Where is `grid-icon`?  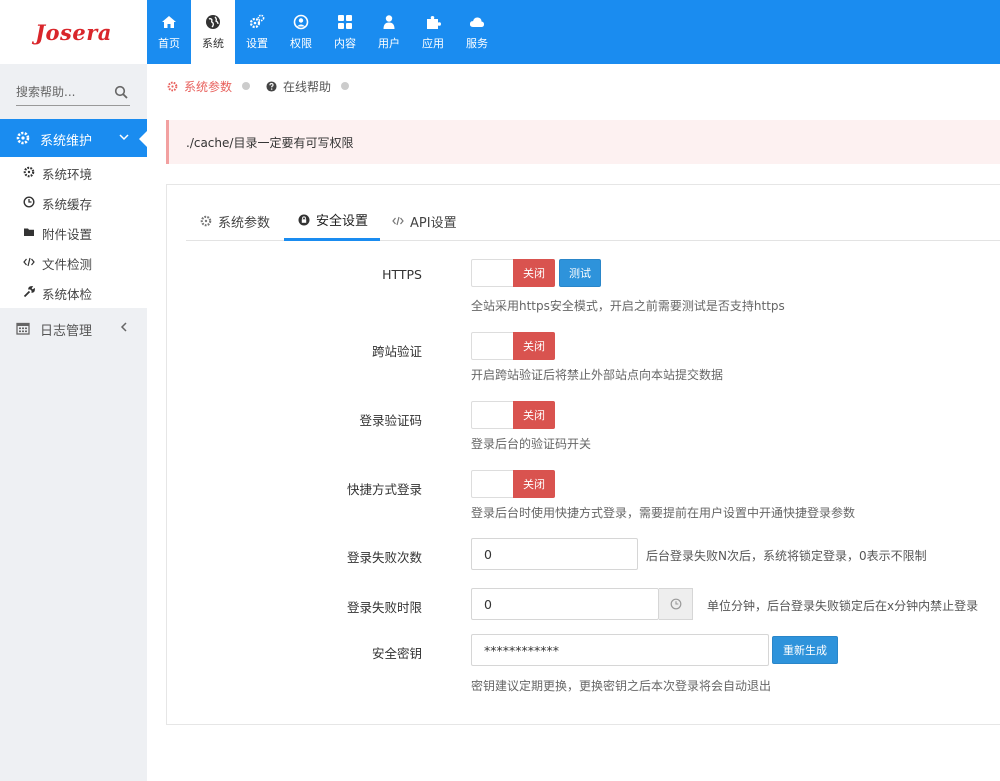
grid-icon is located at coordinates (345, 21).